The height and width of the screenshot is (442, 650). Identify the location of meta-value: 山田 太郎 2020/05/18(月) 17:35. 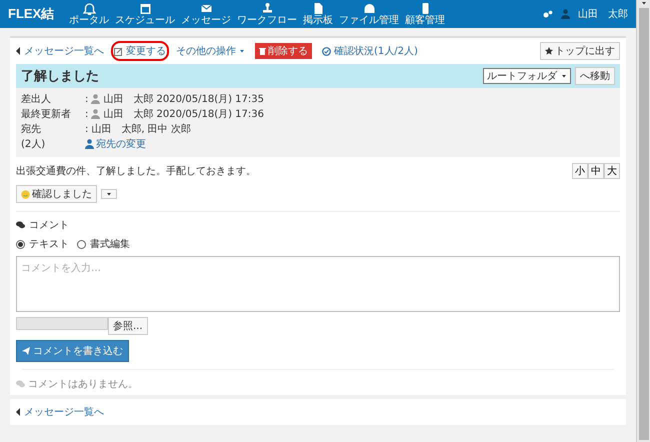
(183, 99).